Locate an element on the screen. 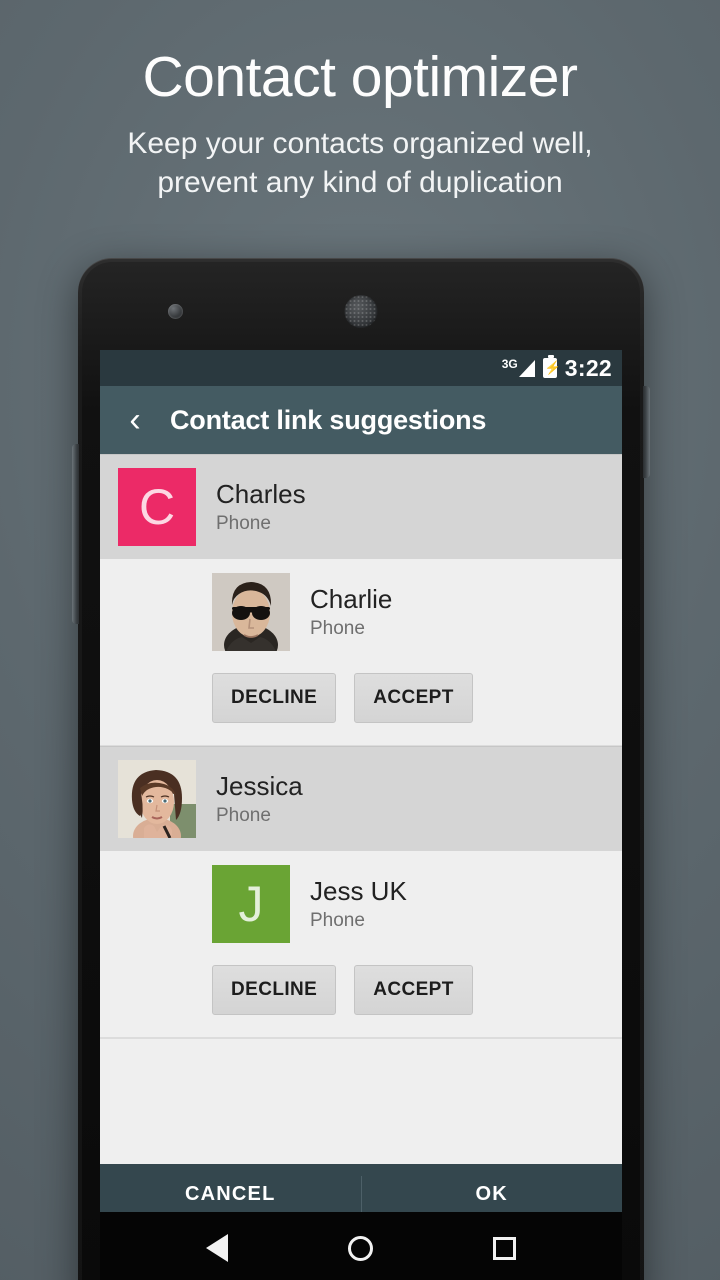  signal-strength-icon: 3G is located at coordinates (518, 368).